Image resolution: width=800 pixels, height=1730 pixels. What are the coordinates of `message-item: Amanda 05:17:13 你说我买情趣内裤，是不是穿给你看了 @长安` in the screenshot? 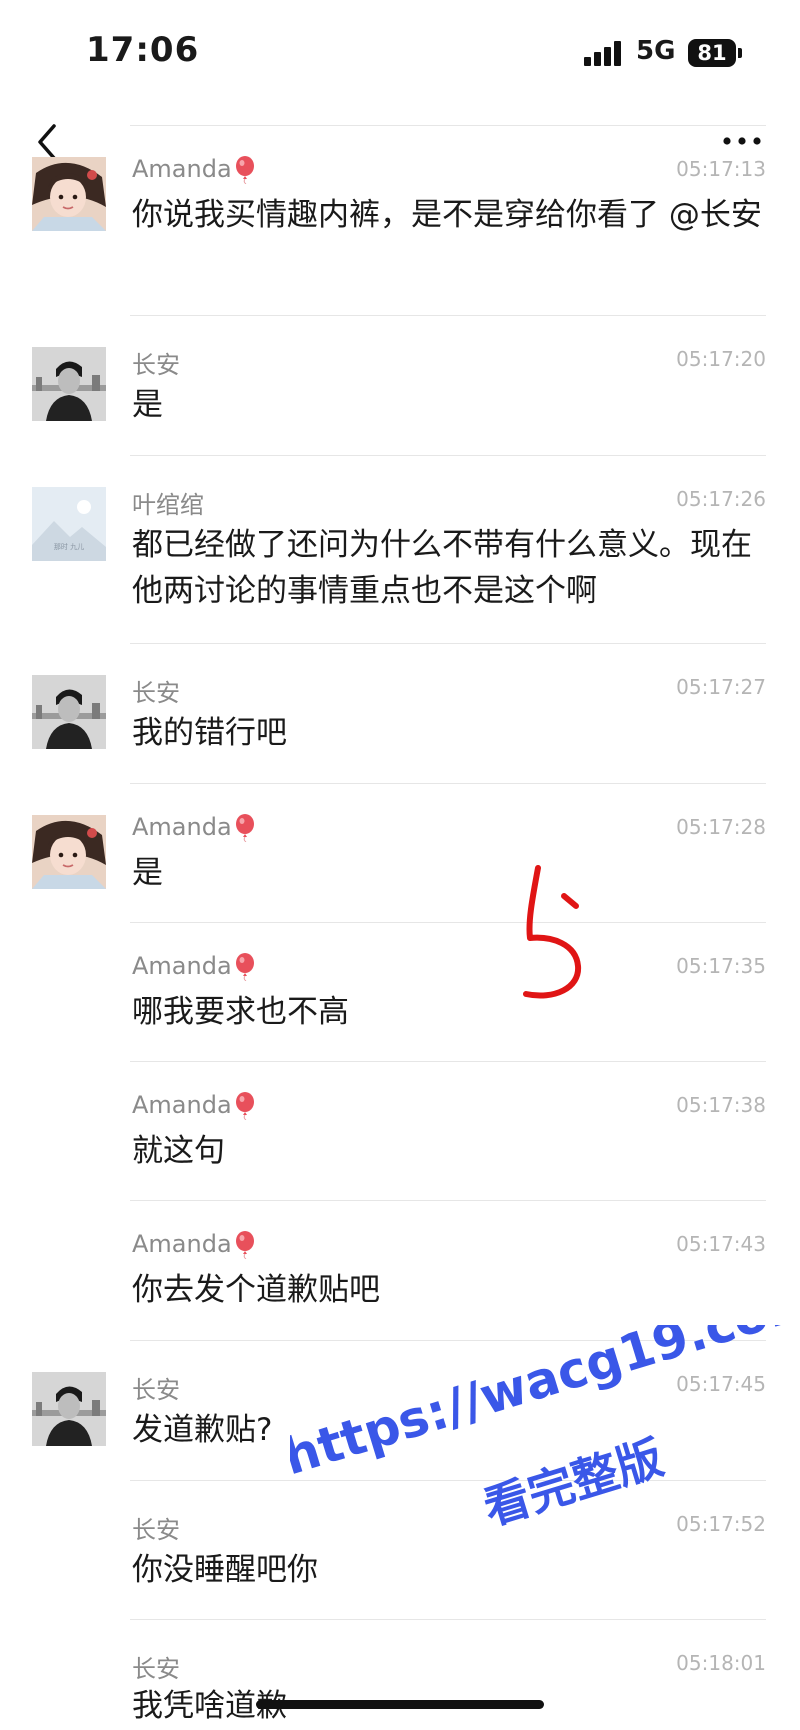 It's located at (400, 230).